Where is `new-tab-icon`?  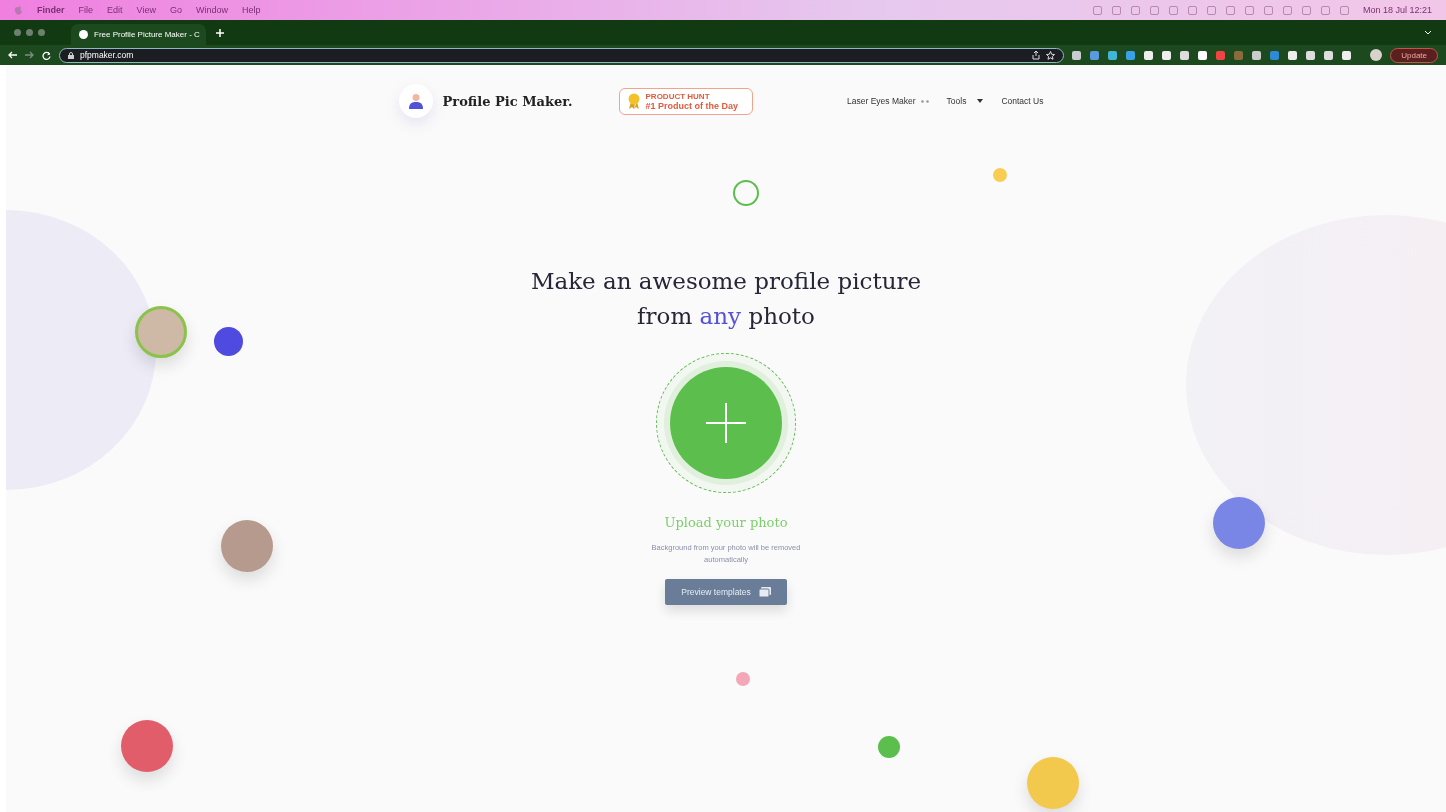
new-tab-icon is located at coordinates (220, 32).